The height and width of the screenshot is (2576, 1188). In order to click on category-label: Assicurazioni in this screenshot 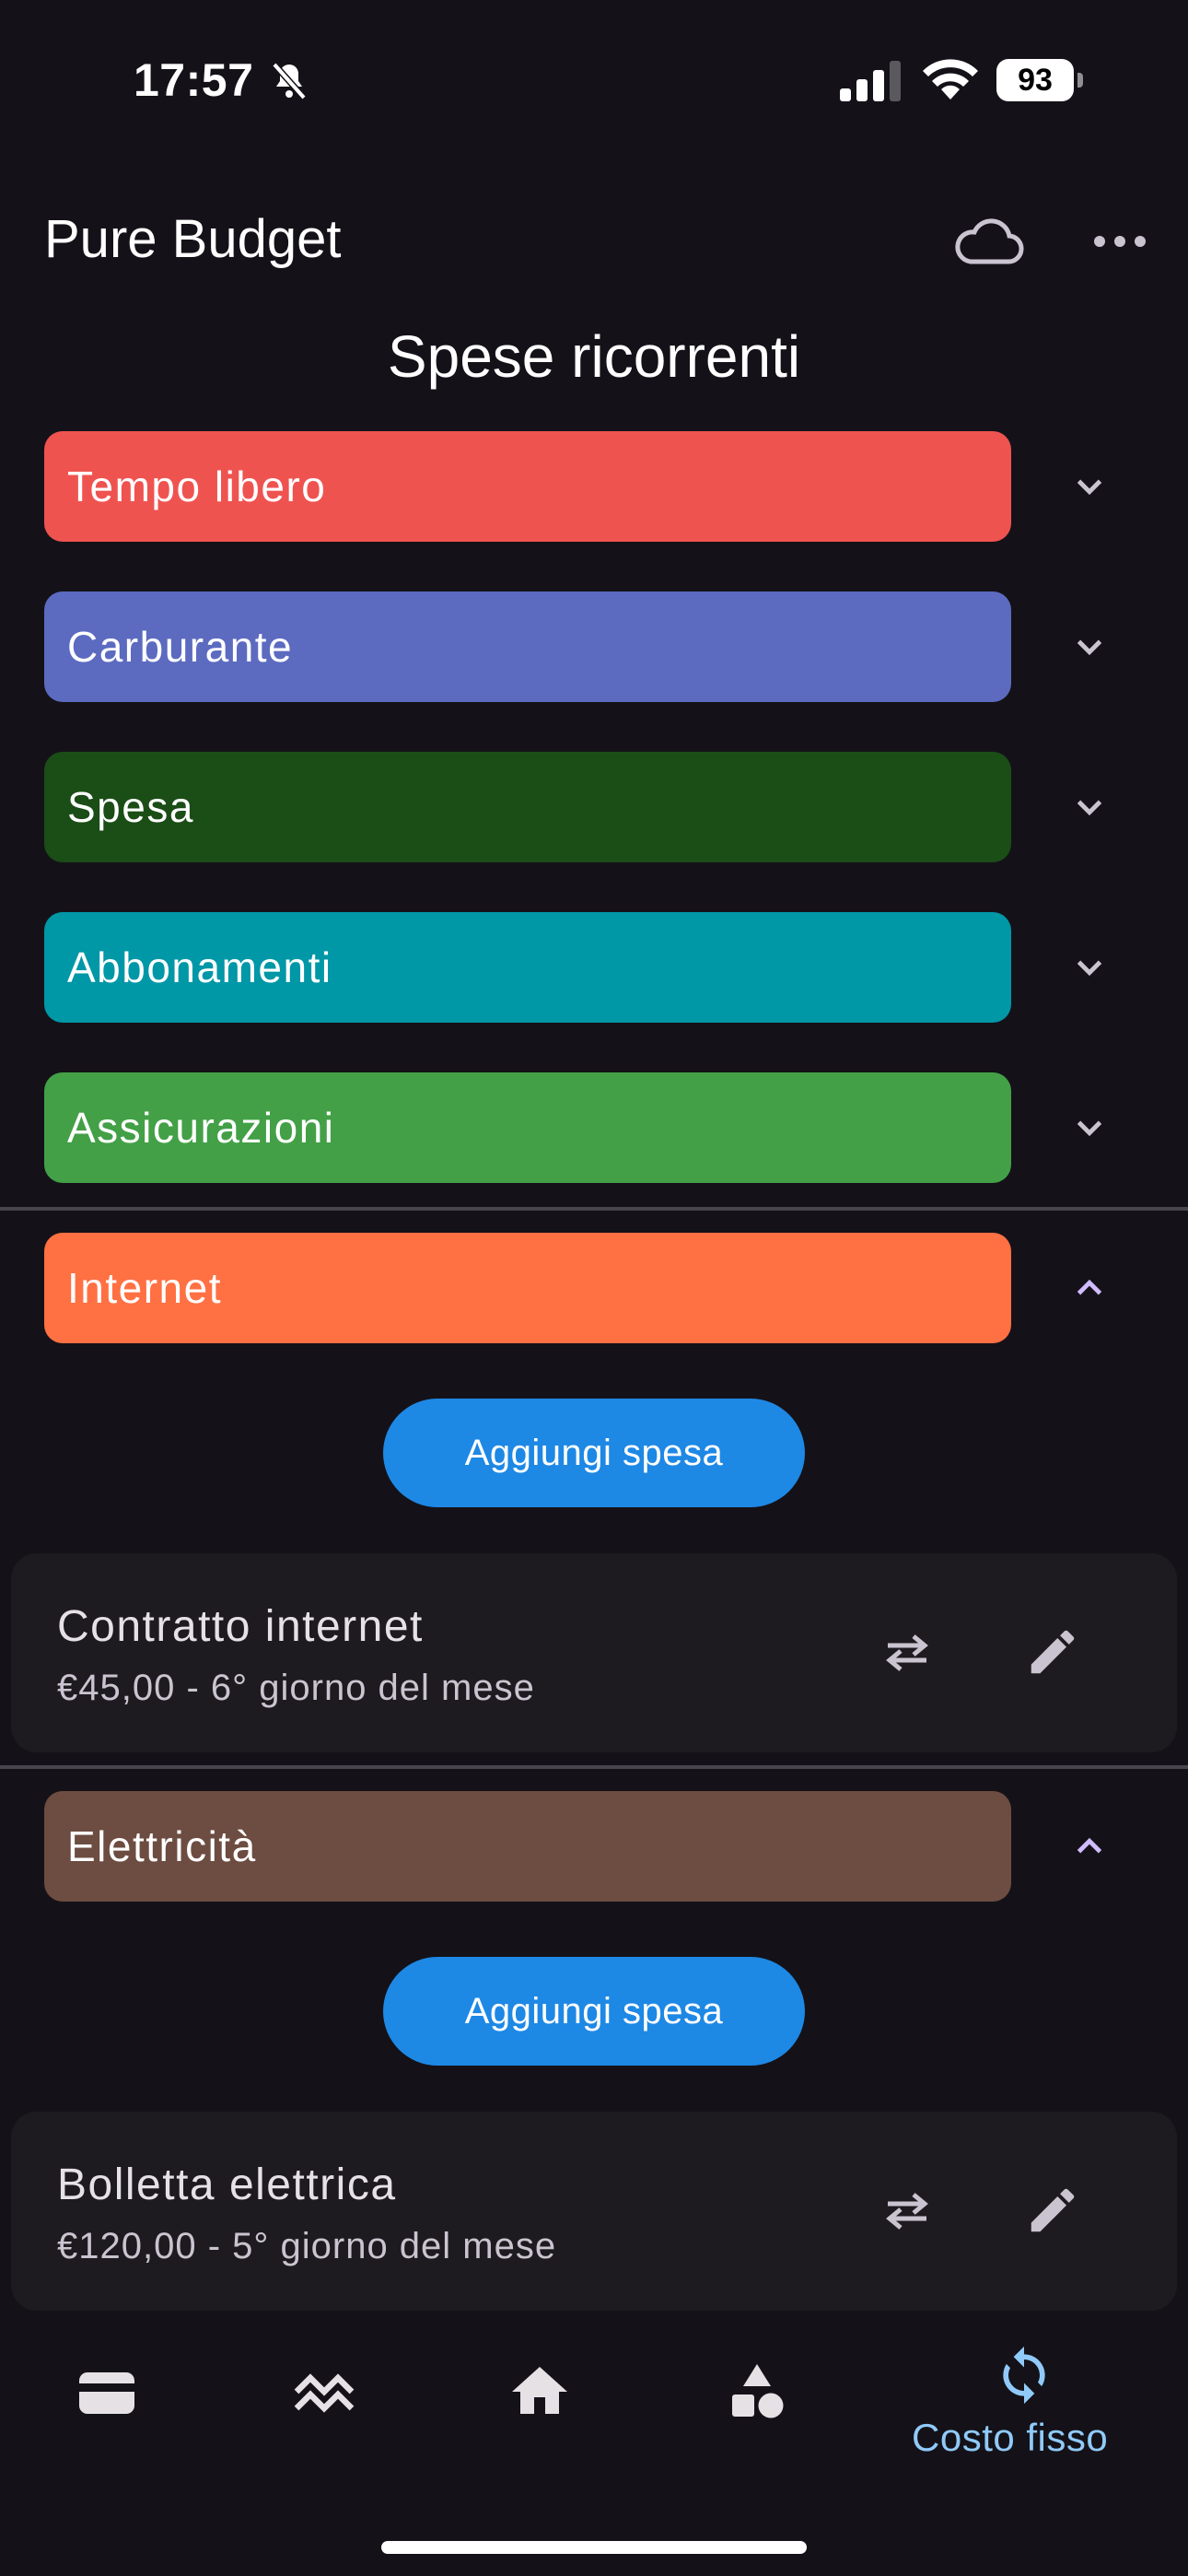, I will do `click(201, 1128)`.